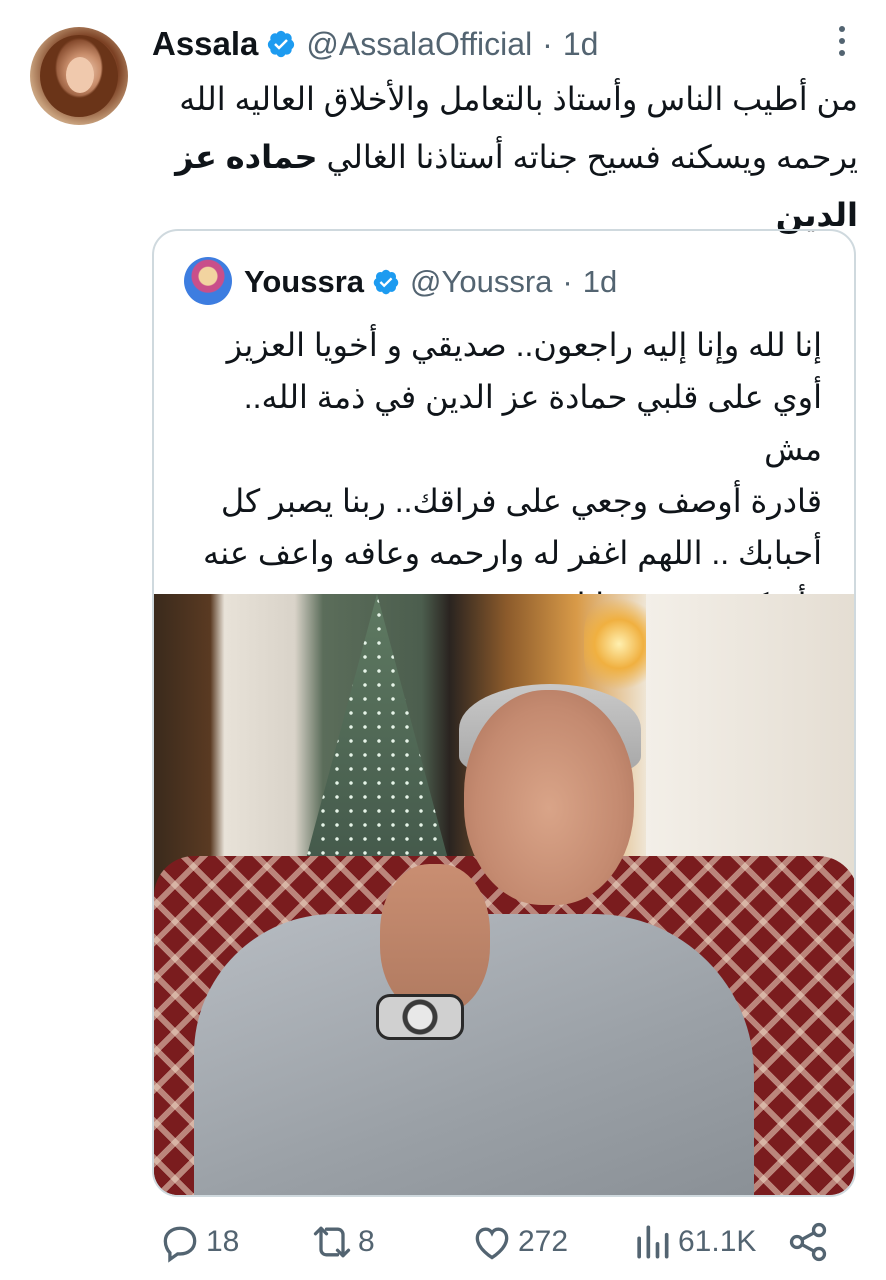 The width and height of the screenshot is (886, 1280). Describe the element at coordinates (223, 1241) in the screenshot. I see `reply-count: 18` at that location.